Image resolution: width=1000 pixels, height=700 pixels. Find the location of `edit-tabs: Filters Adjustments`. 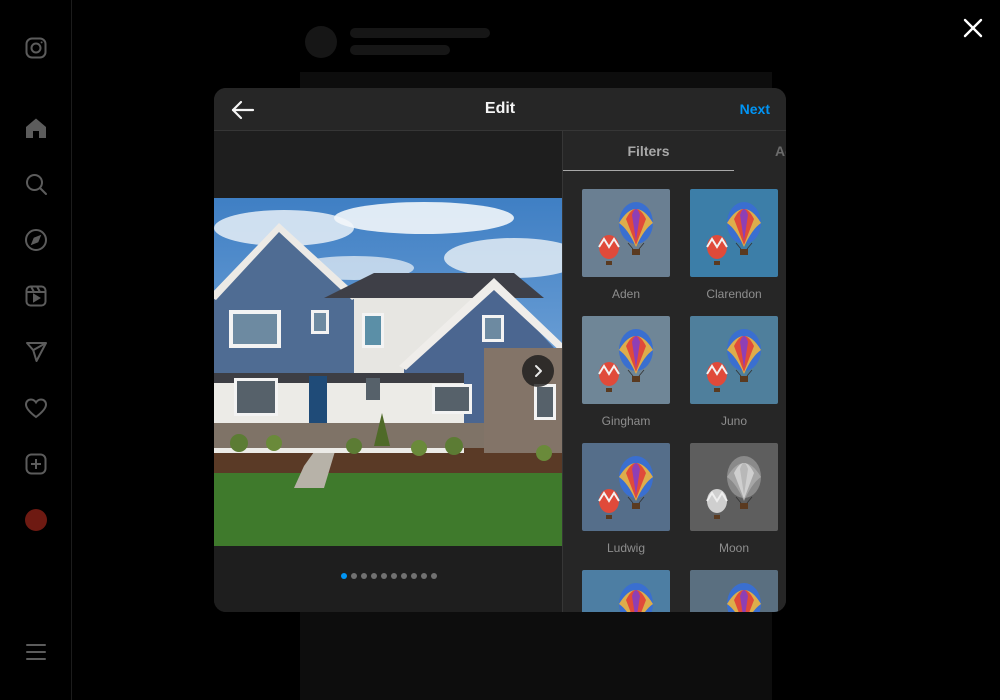

edit-tabs: Filters Adjustments is located at coordinates (674, 151).